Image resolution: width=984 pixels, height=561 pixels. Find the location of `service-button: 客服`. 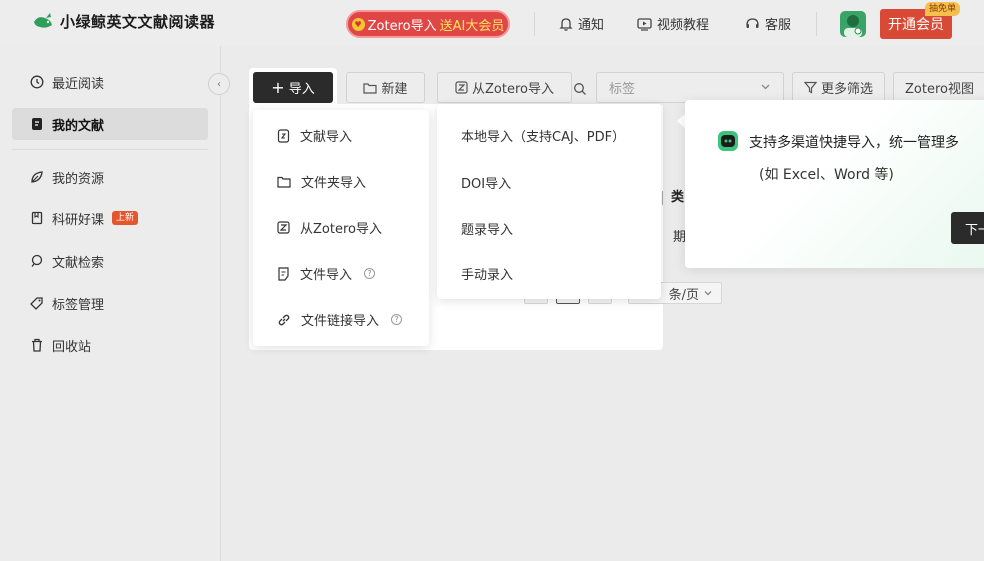

service-button: 客服 is located at coordinates (768, 23).